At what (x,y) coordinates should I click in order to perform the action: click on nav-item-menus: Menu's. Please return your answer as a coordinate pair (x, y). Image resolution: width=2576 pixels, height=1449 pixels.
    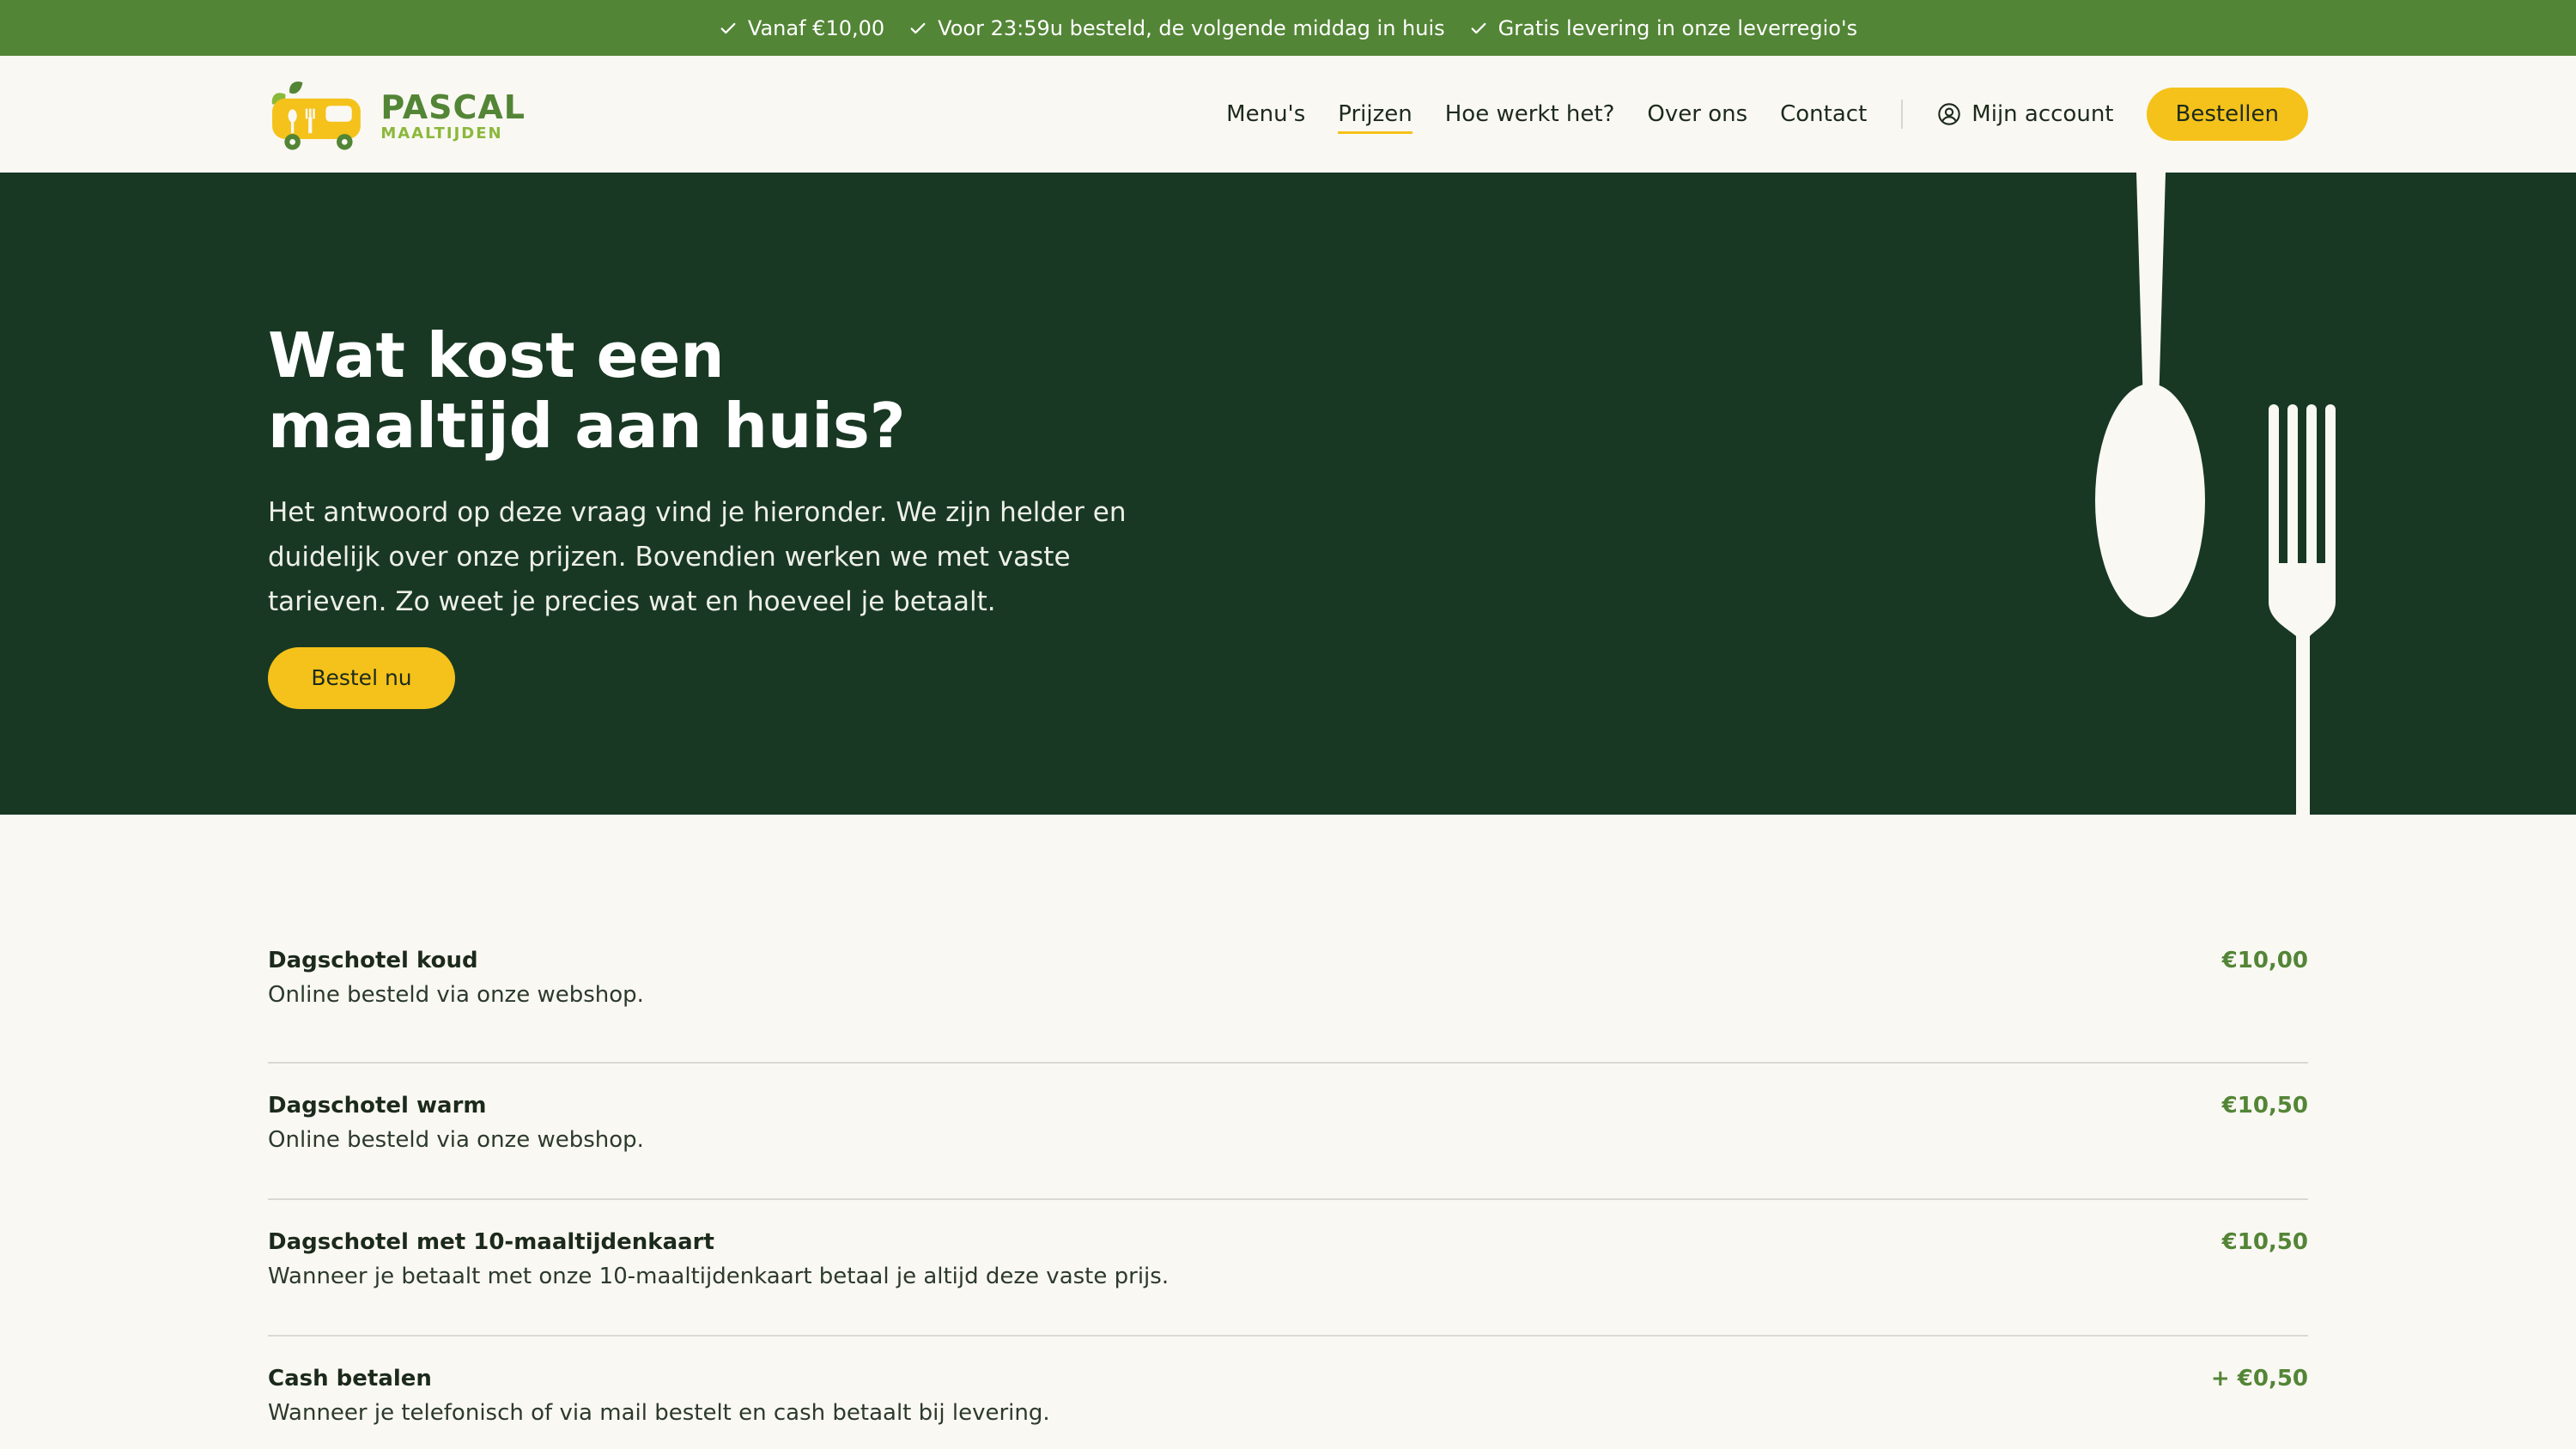
    Looking at the image, I should click on (1265, 114).